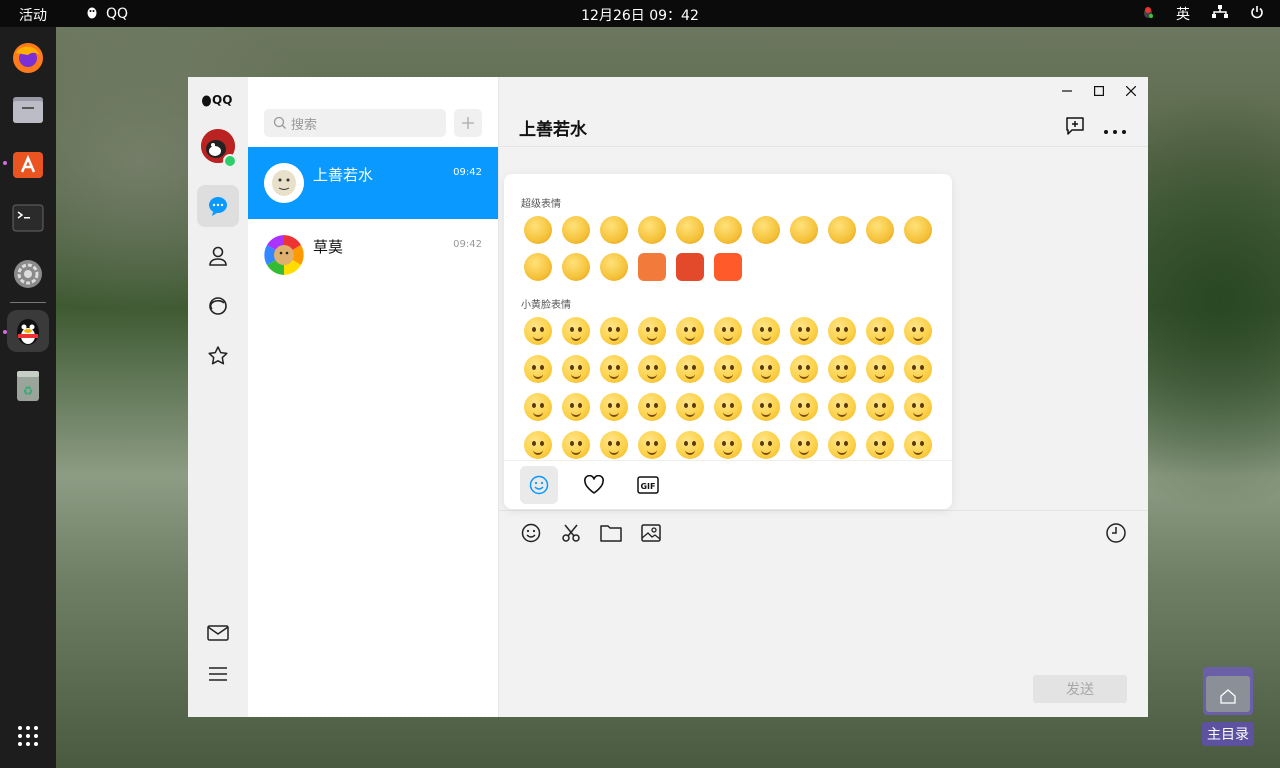 The image size is (1280, 768). Describe the element at coordinates (373, 183) in the screenshot. I see `conversation-item: 上善若水 09:42` at that location.